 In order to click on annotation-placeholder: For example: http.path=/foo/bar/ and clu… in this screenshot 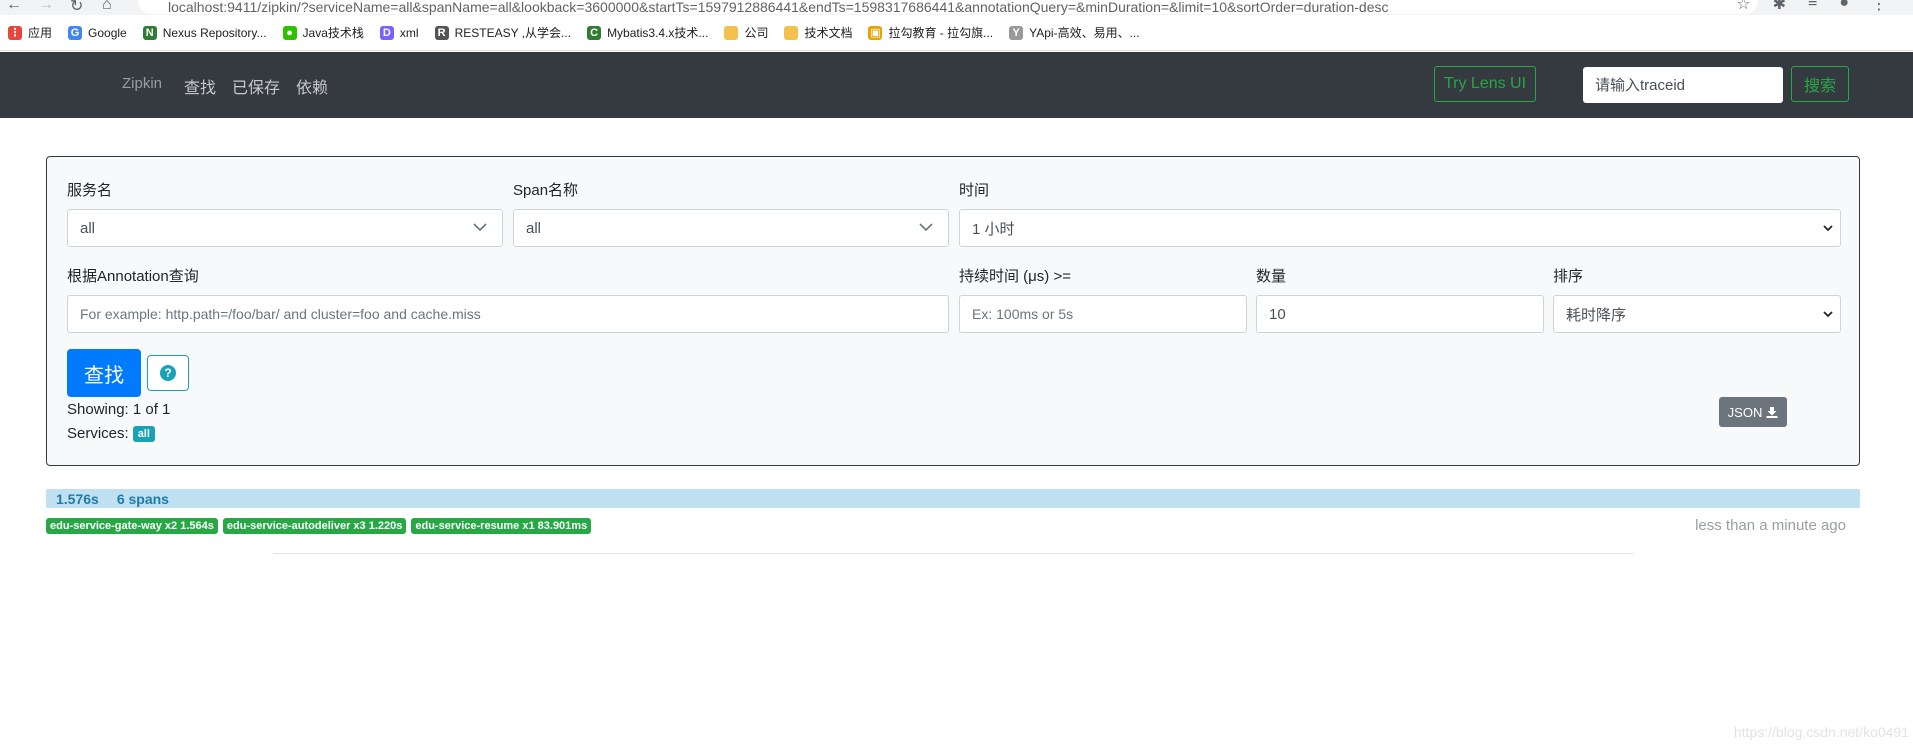, I will do `click(280, 314)`.